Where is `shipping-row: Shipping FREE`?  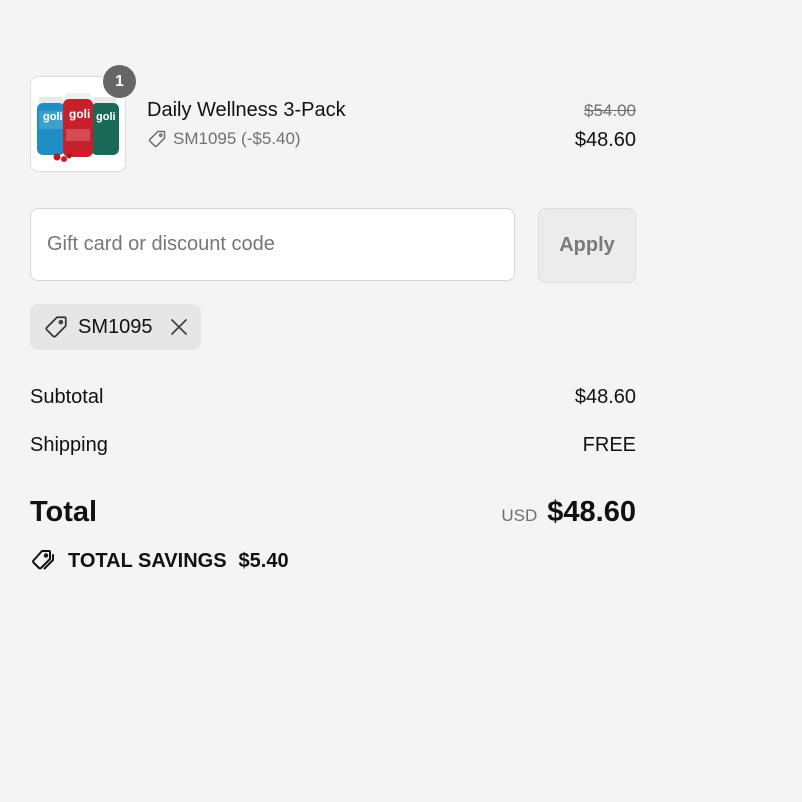 shipping-row: Shipping FREE is located at coordinates (333, 445).